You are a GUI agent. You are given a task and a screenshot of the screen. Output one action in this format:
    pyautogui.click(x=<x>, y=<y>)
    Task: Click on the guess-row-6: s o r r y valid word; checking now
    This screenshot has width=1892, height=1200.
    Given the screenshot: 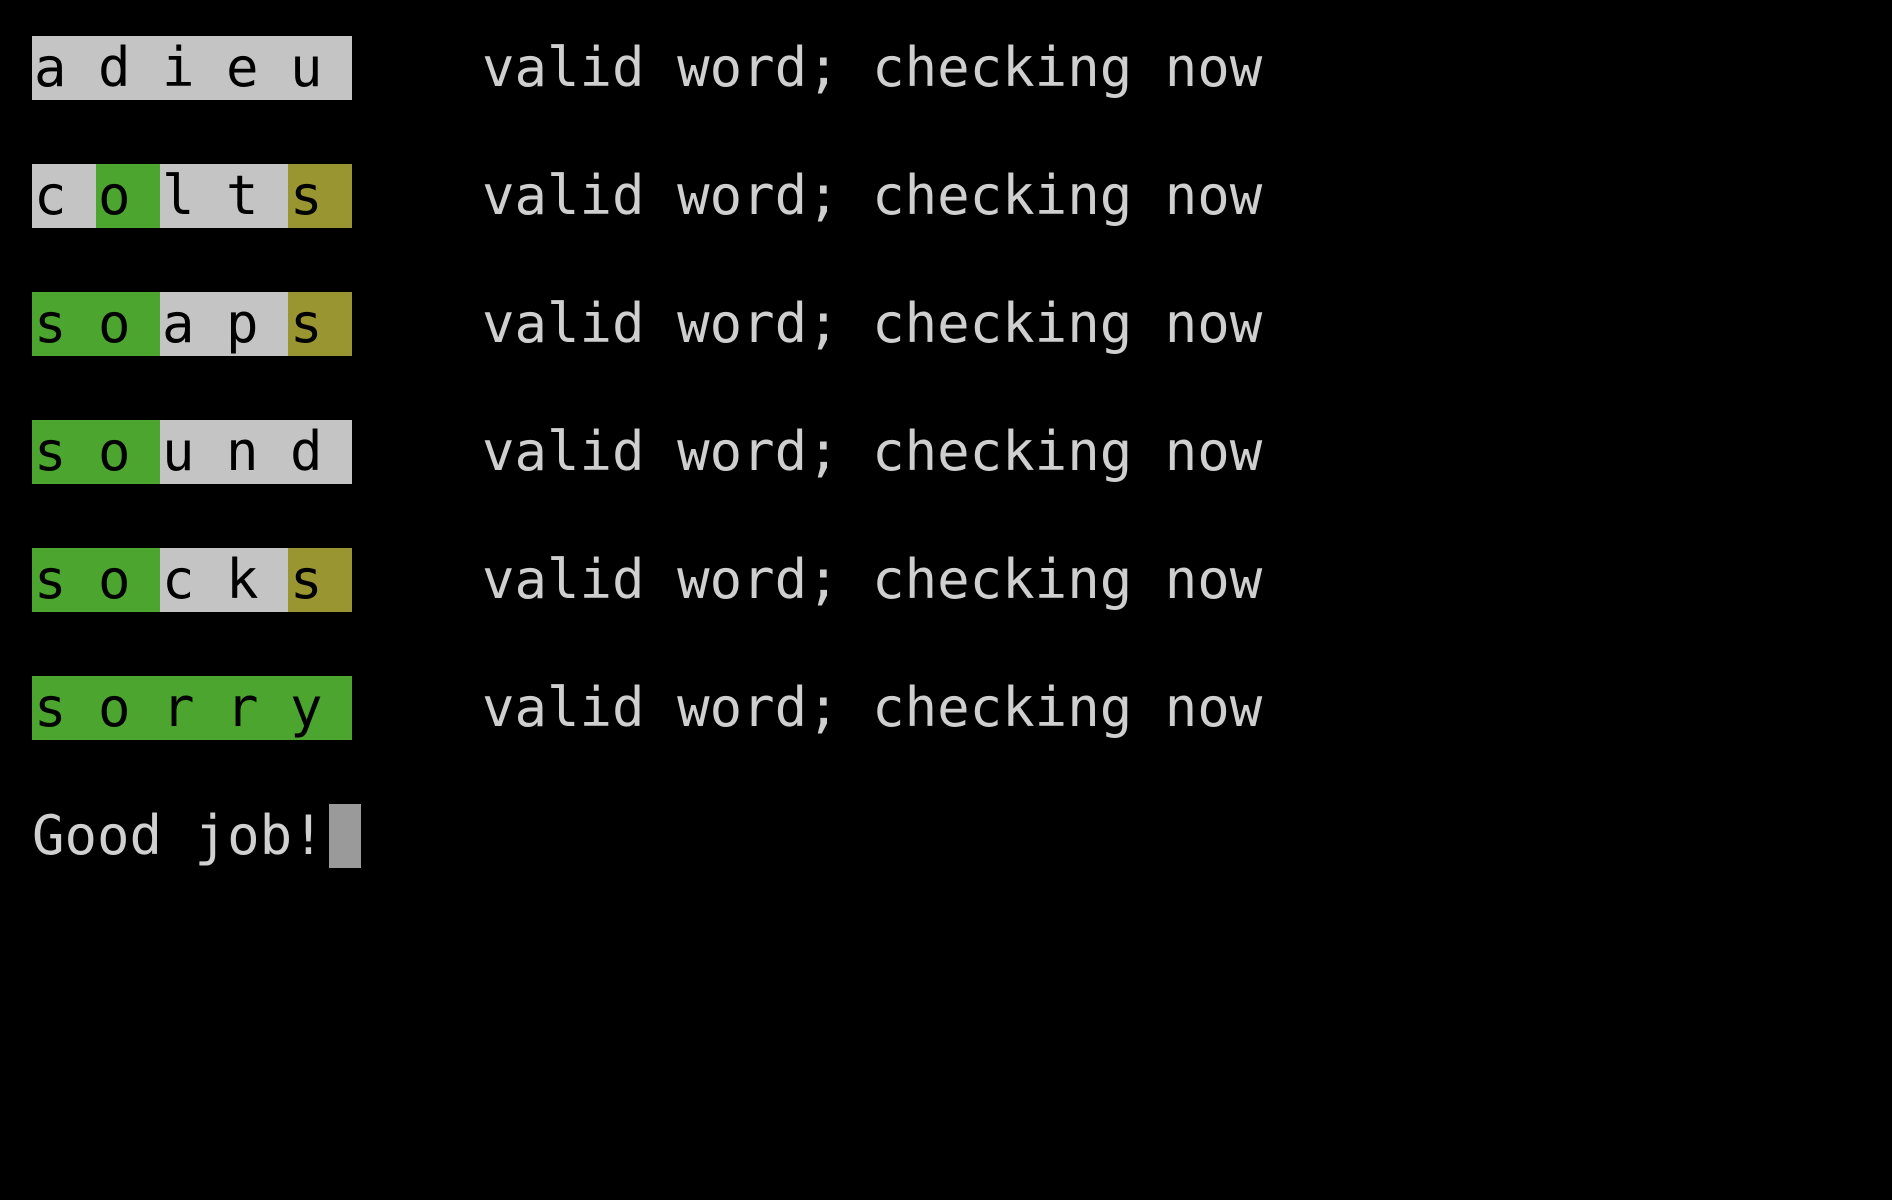 What is the action you would take?
    pyautogui.click(x=647, y=708)
    